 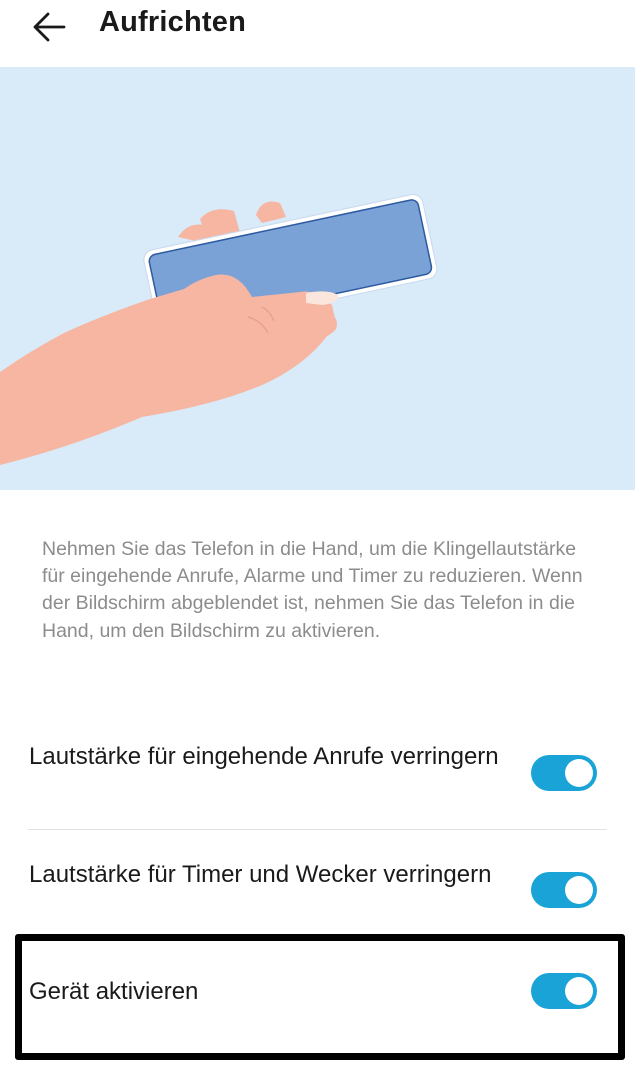 What do you see at coordinates (317, 829) in the screenshot?
I see `divider` at bounding box center [317, 829].